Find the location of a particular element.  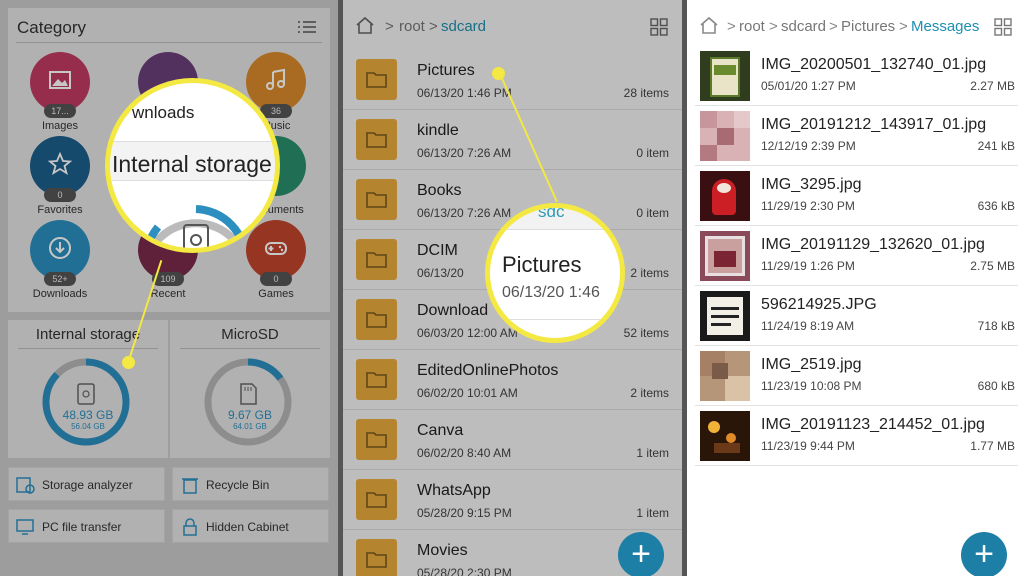

magnified-sdcard-text: sdc is located at coordinates (551, 212).